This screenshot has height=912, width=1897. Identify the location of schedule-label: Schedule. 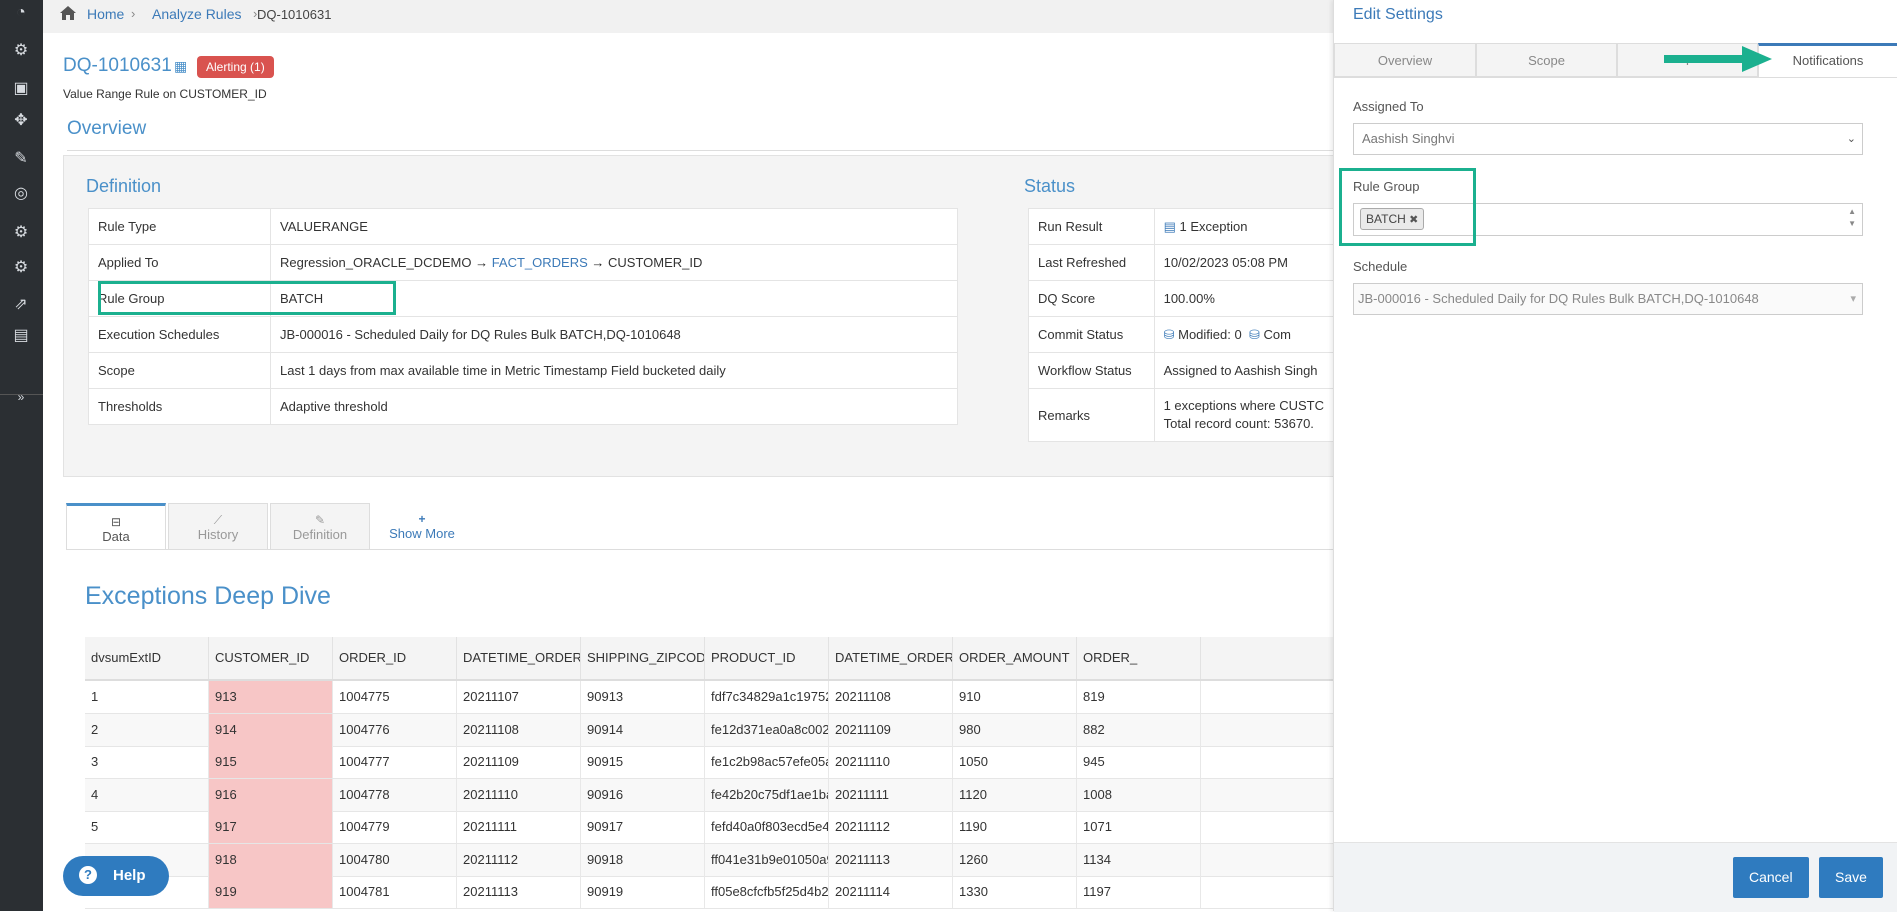
(1380, 266).